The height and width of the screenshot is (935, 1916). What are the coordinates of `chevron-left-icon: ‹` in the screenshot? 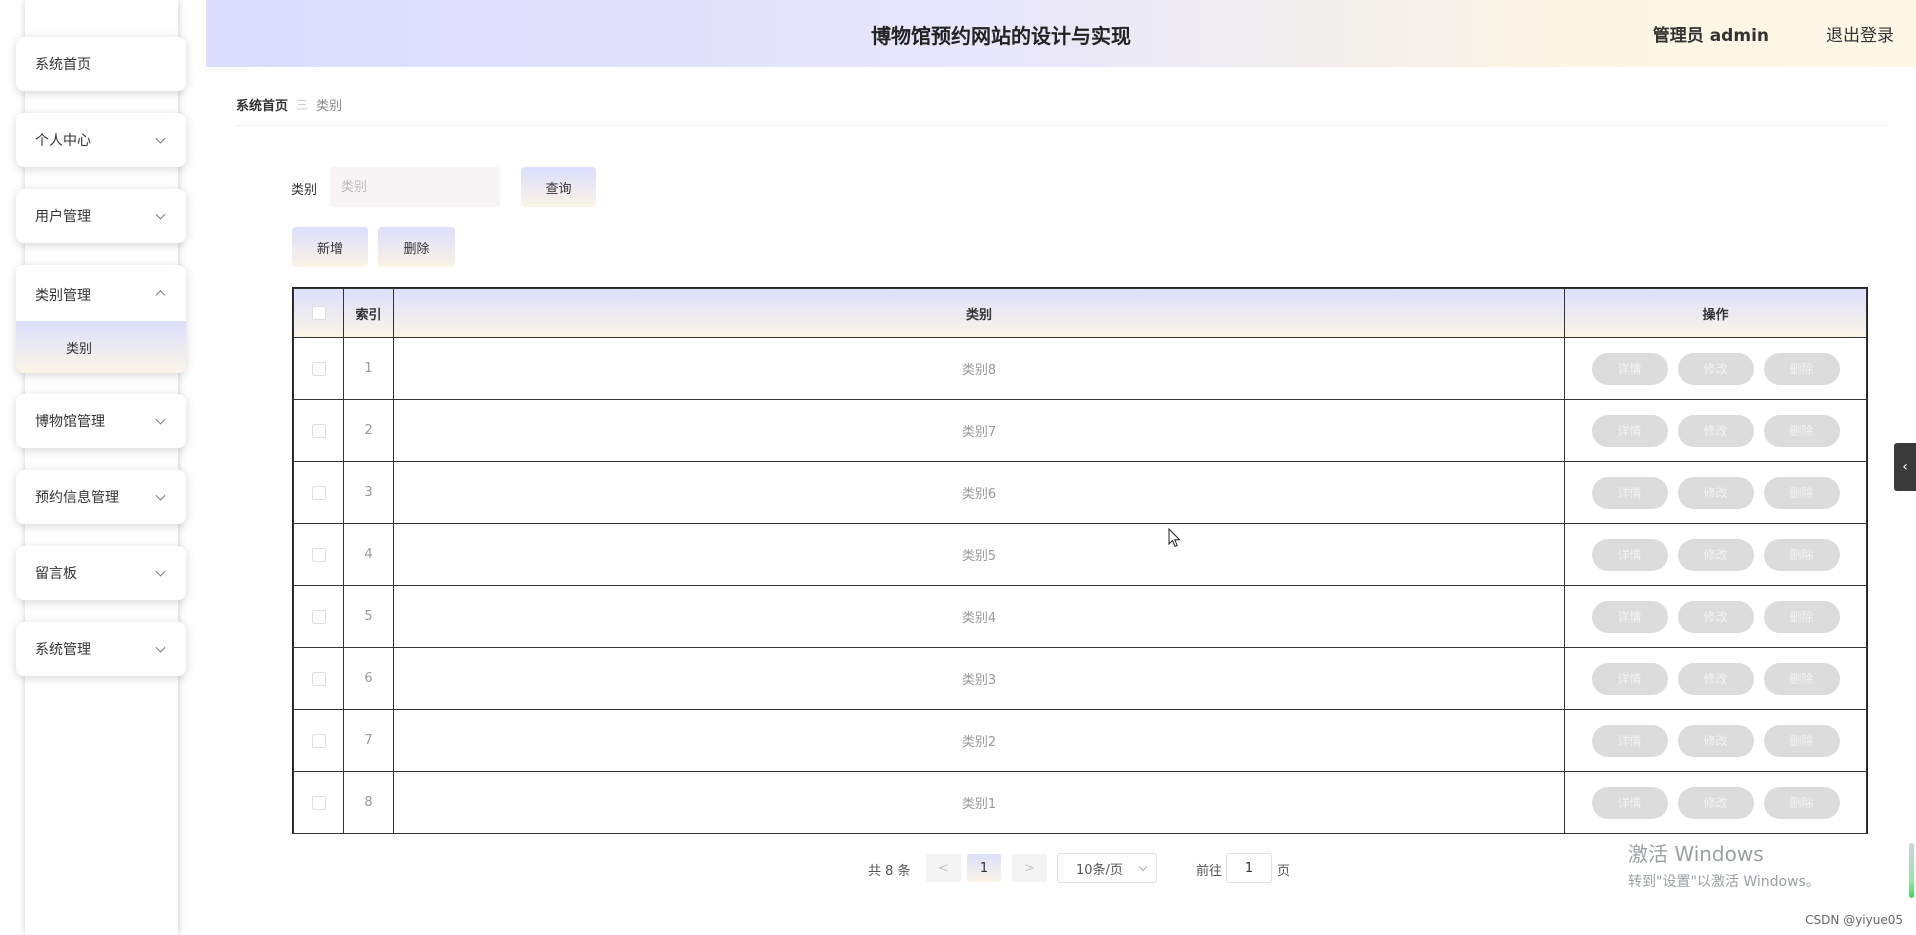 It's located at (1905, 467).